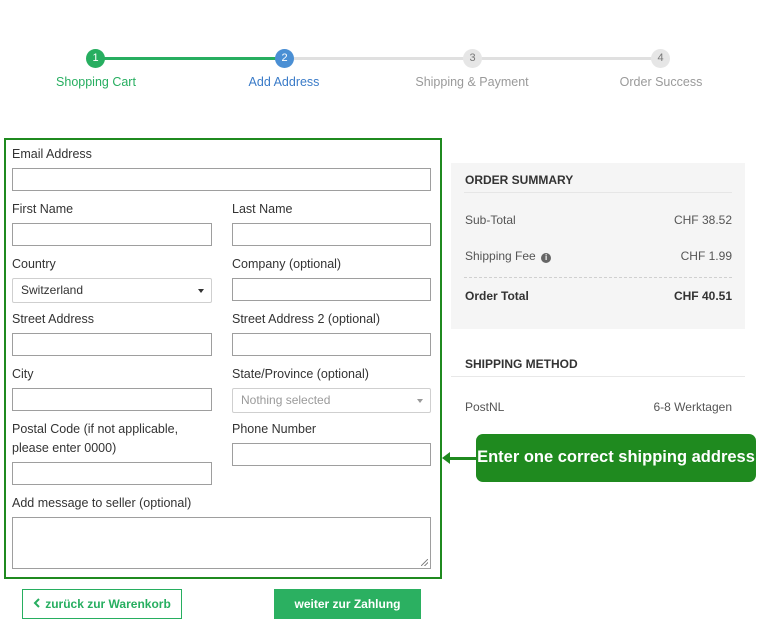 The image size is (758, 638). Describe the element at coordinates (274, 429) in the screenshot. I see `phone-label: Phone Number` at that location.